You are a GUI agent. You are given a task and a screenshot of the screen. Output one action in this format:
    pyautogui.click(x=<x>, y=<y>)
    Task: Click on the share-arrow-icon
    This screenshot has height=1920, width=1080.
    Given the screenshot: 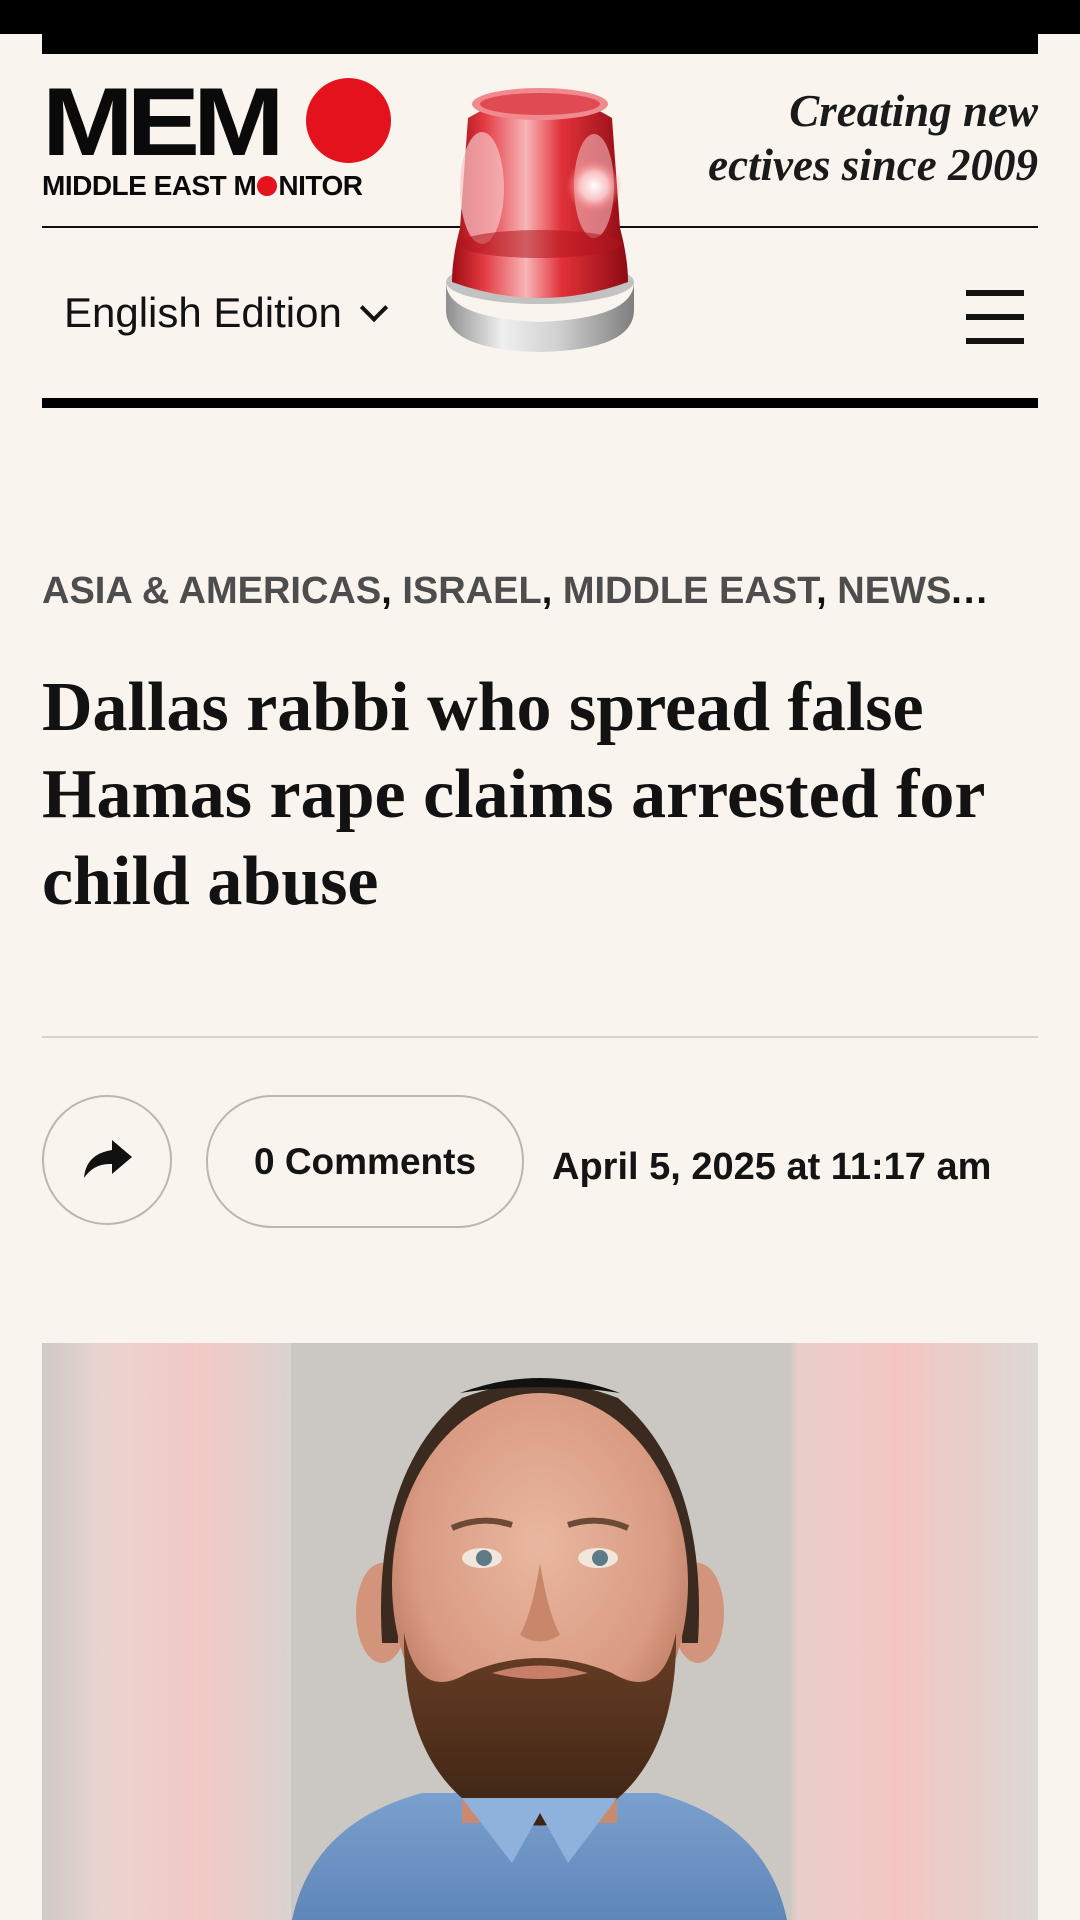 What is the action you would take?
    pyautogui.click(x=108, y=1159)
    